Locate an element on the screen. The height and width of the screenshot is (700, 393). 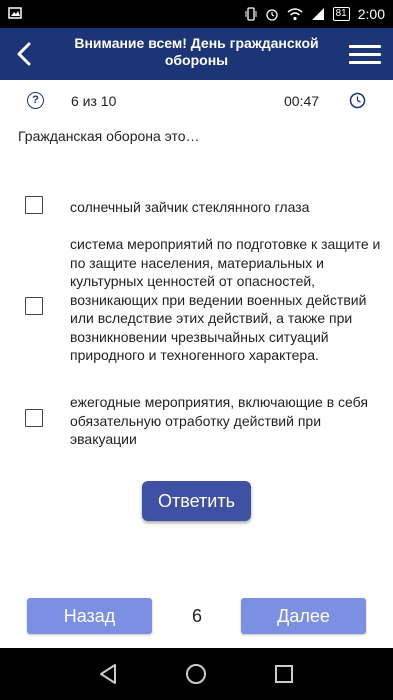
nav-back-icon is located at coordinates (108, 674).